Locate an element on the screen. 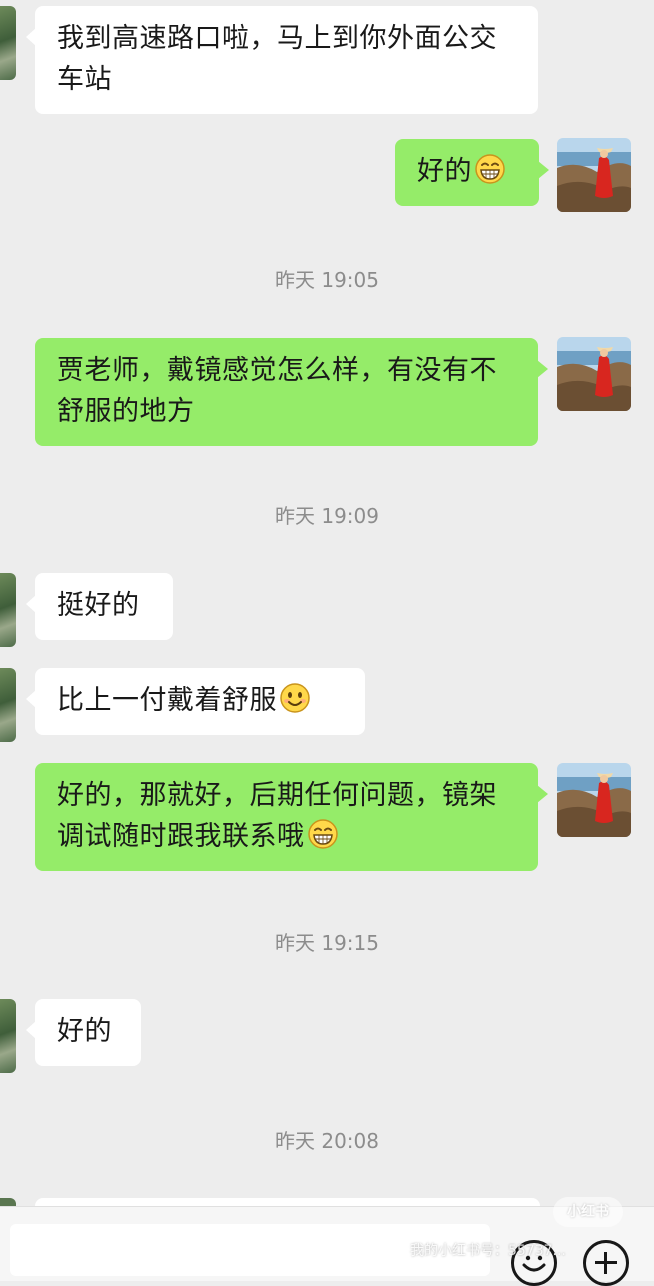 The image size is (654, 1286). incoming-message-bubble: 比上一付戴着舒服 is located at coordinates (195, 701).